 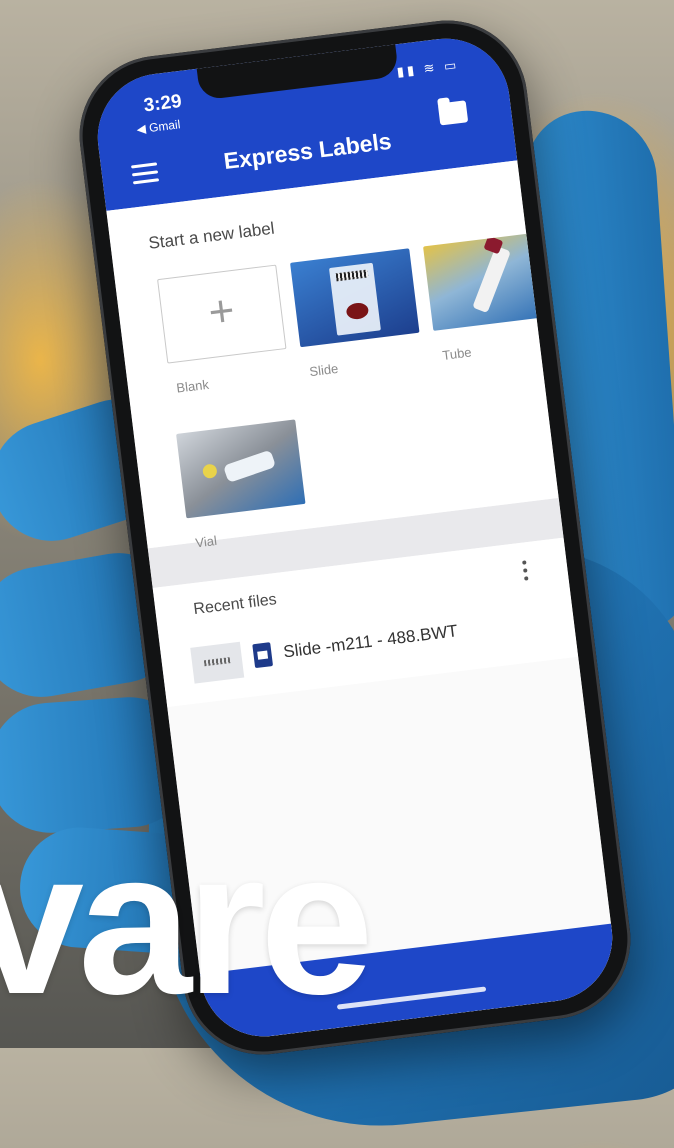 What do you see at coordinates (211, 235) in the screenshot?
I see `section-heading: Start a new label` at bounding box center [211, 235].